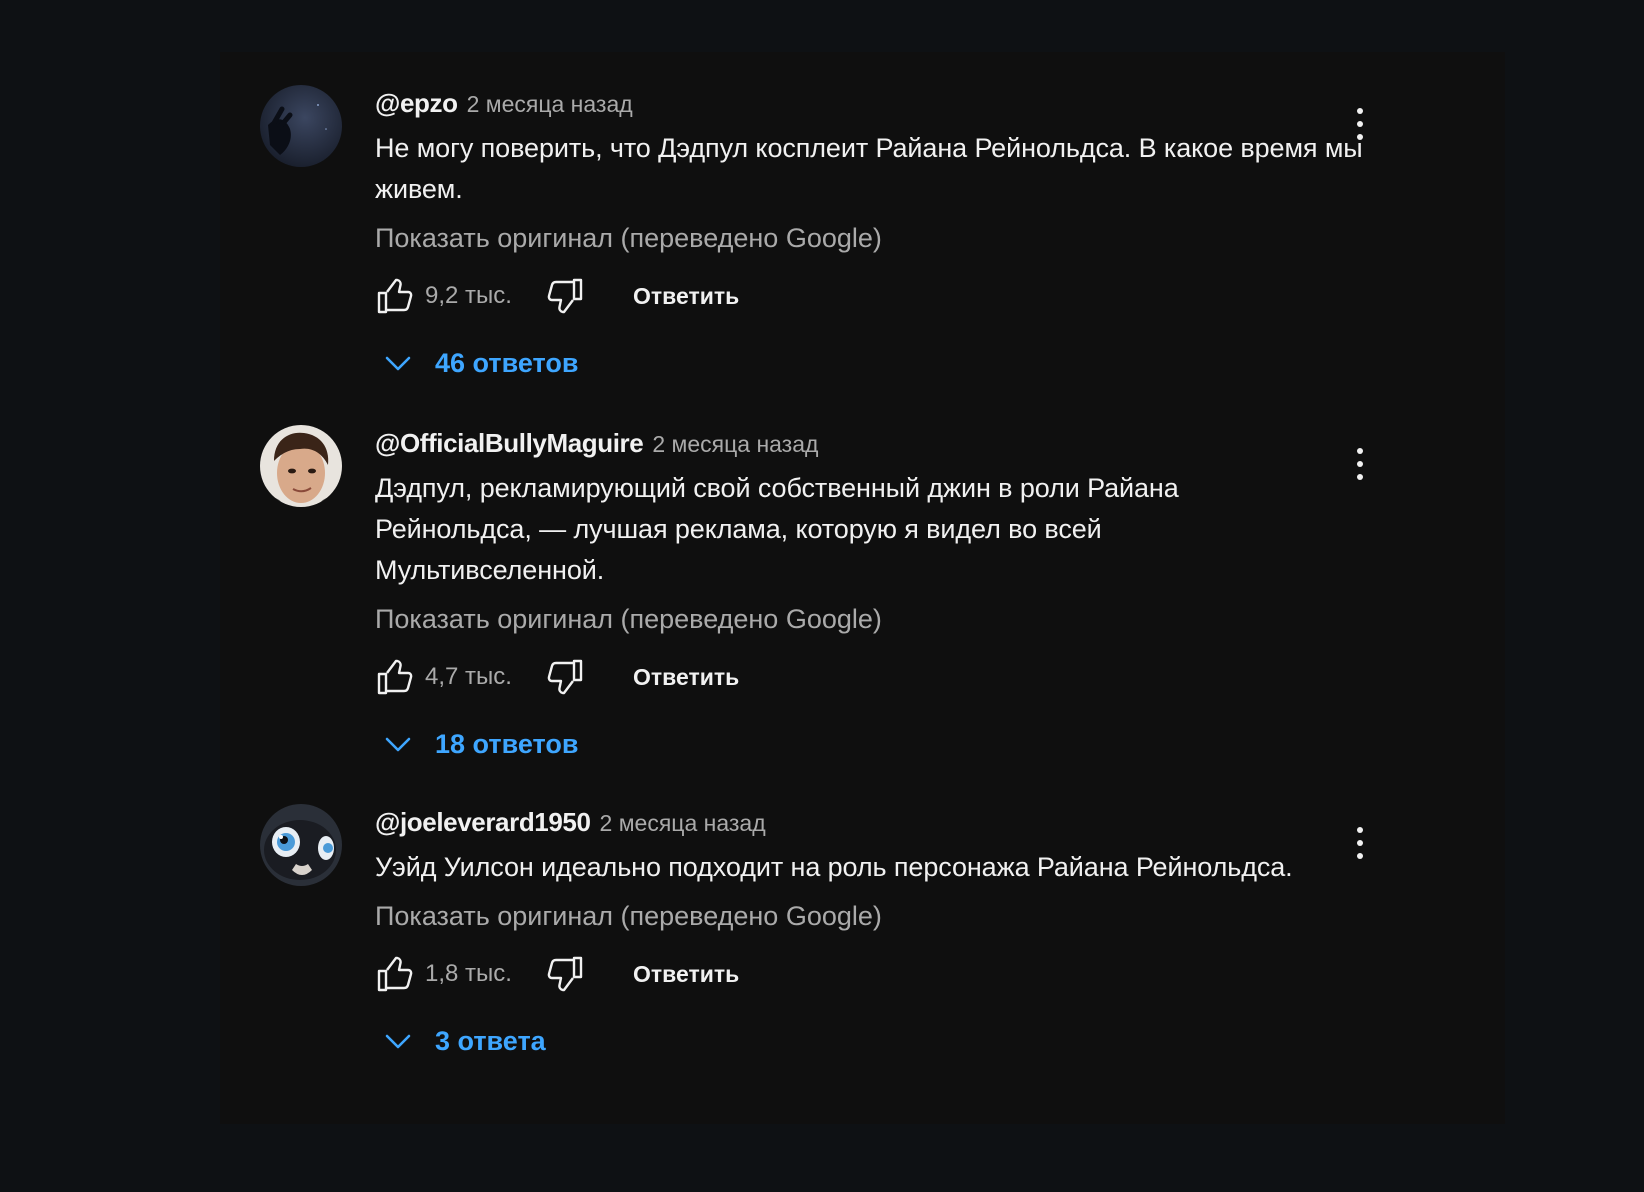 Image resolution: width=1644 pixels, height=1192 pixels. Describe the element at coordinates (468, 676) in the screenshot. I see `like-count: 4,7 тыс.` at that location.